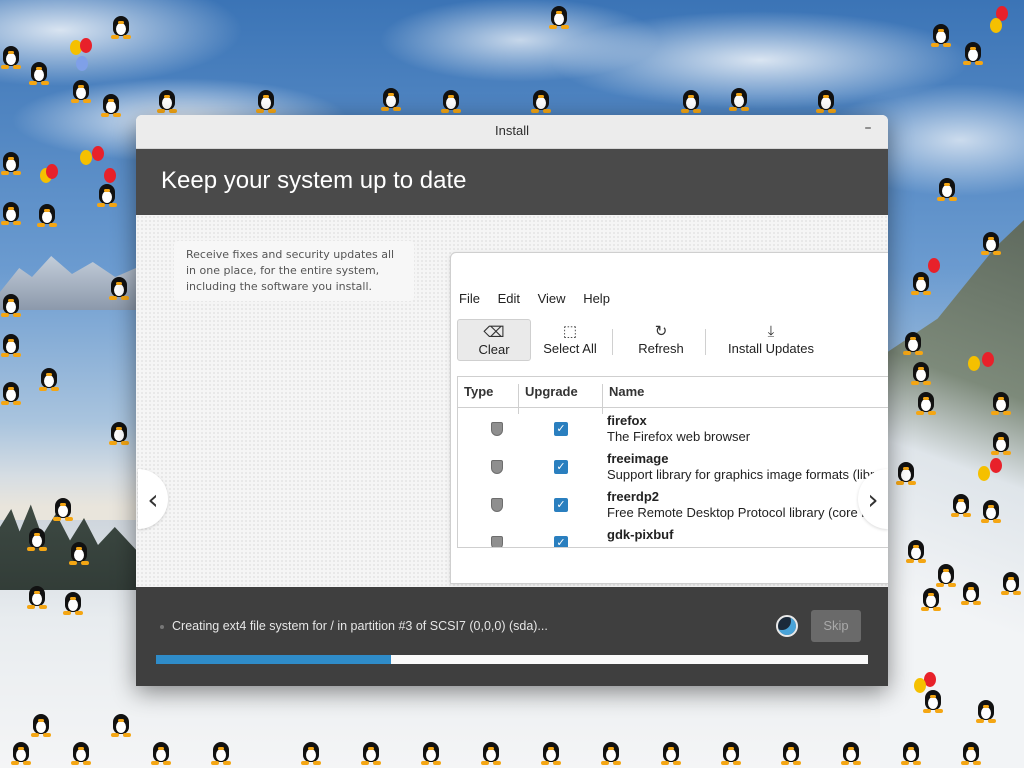 This screenshot has width=1024, height=768. Describe the element at coordinates (494, 349) in the screenshot. I see `clear-label: Clear` at that location.